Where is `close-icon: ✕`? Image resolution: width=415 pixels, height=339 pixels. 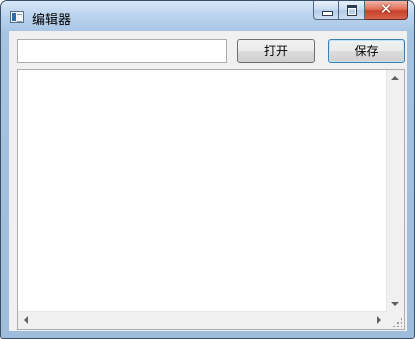 close-icon: ✕ is located at coordinates (386, 9).